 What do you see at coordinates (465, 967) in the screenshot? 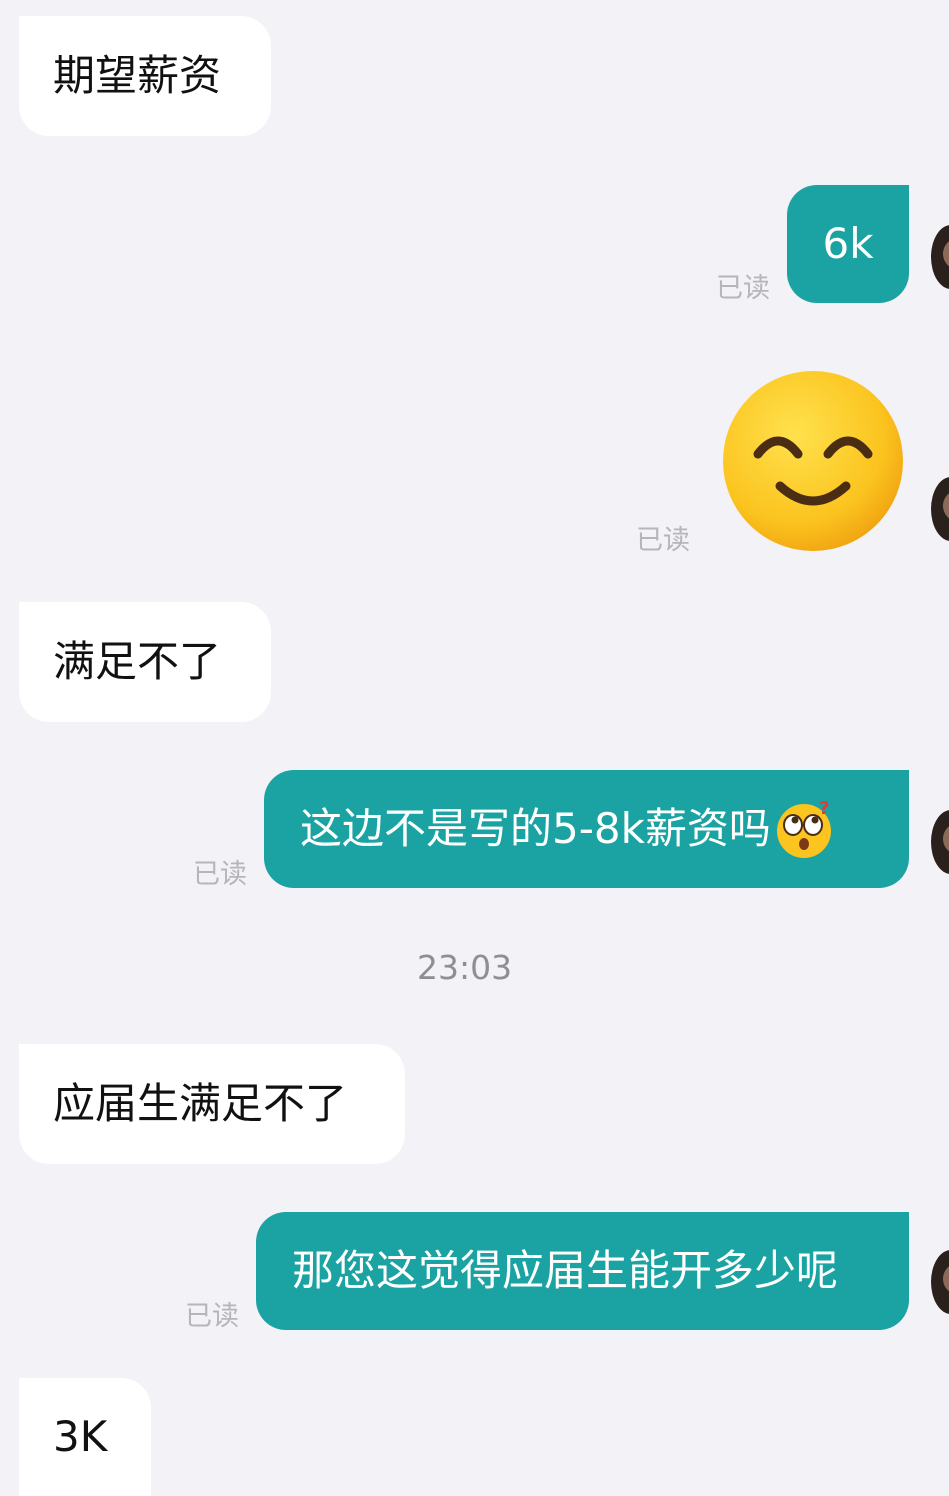
I see `timestamp-divider: 23:03` at bounding box center [465, 967].